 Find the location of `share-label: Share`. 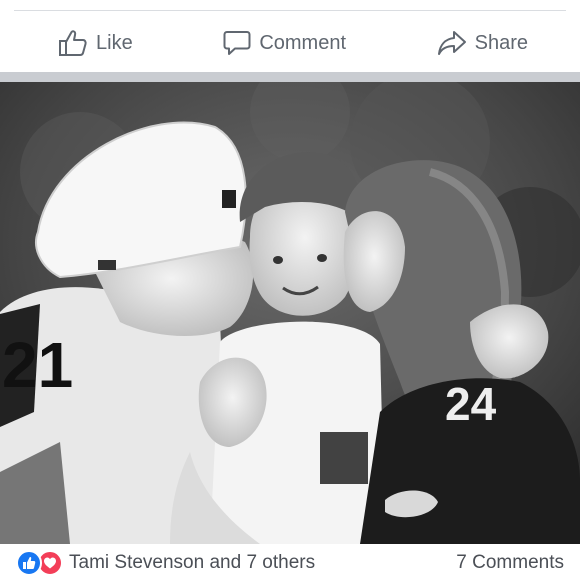

share-label: Share is located at coordinates (501, 42).